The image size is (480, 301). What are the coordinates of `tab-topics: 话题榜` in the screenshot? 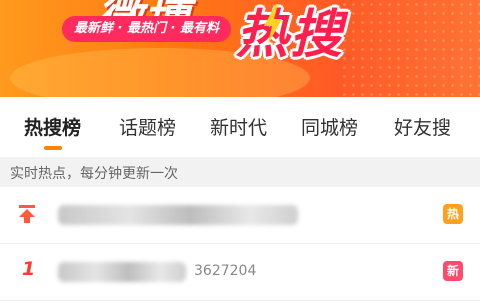 It's located at (147, 126).